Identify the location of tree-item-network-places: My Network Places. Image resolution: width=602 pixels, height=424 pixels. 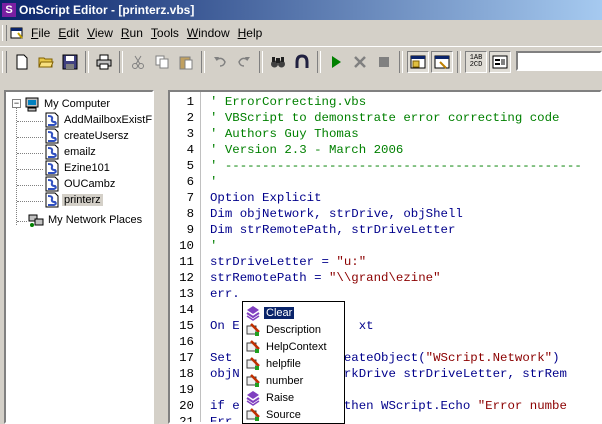
(86, 220).